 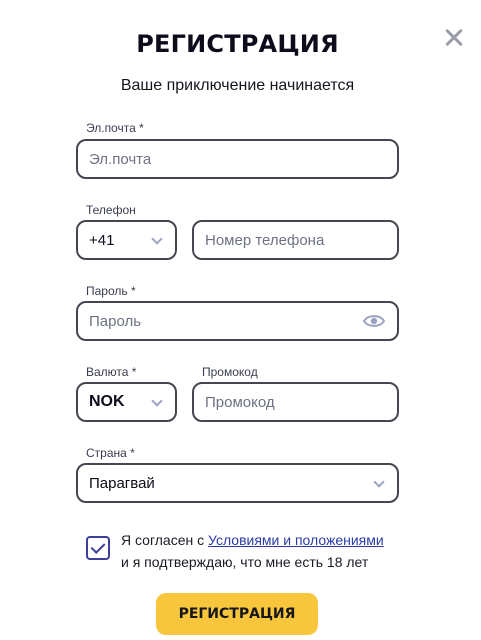 I want to click on country-label: Страна *, so click(x=110, y=453).